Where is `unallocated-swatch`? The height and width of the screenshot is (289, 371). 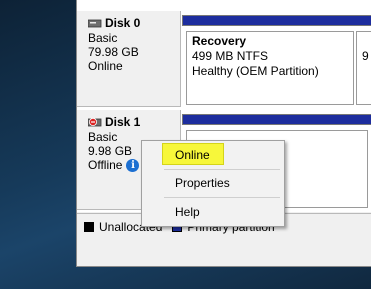
unallocated-swatch is located at coordinates (89, 227).